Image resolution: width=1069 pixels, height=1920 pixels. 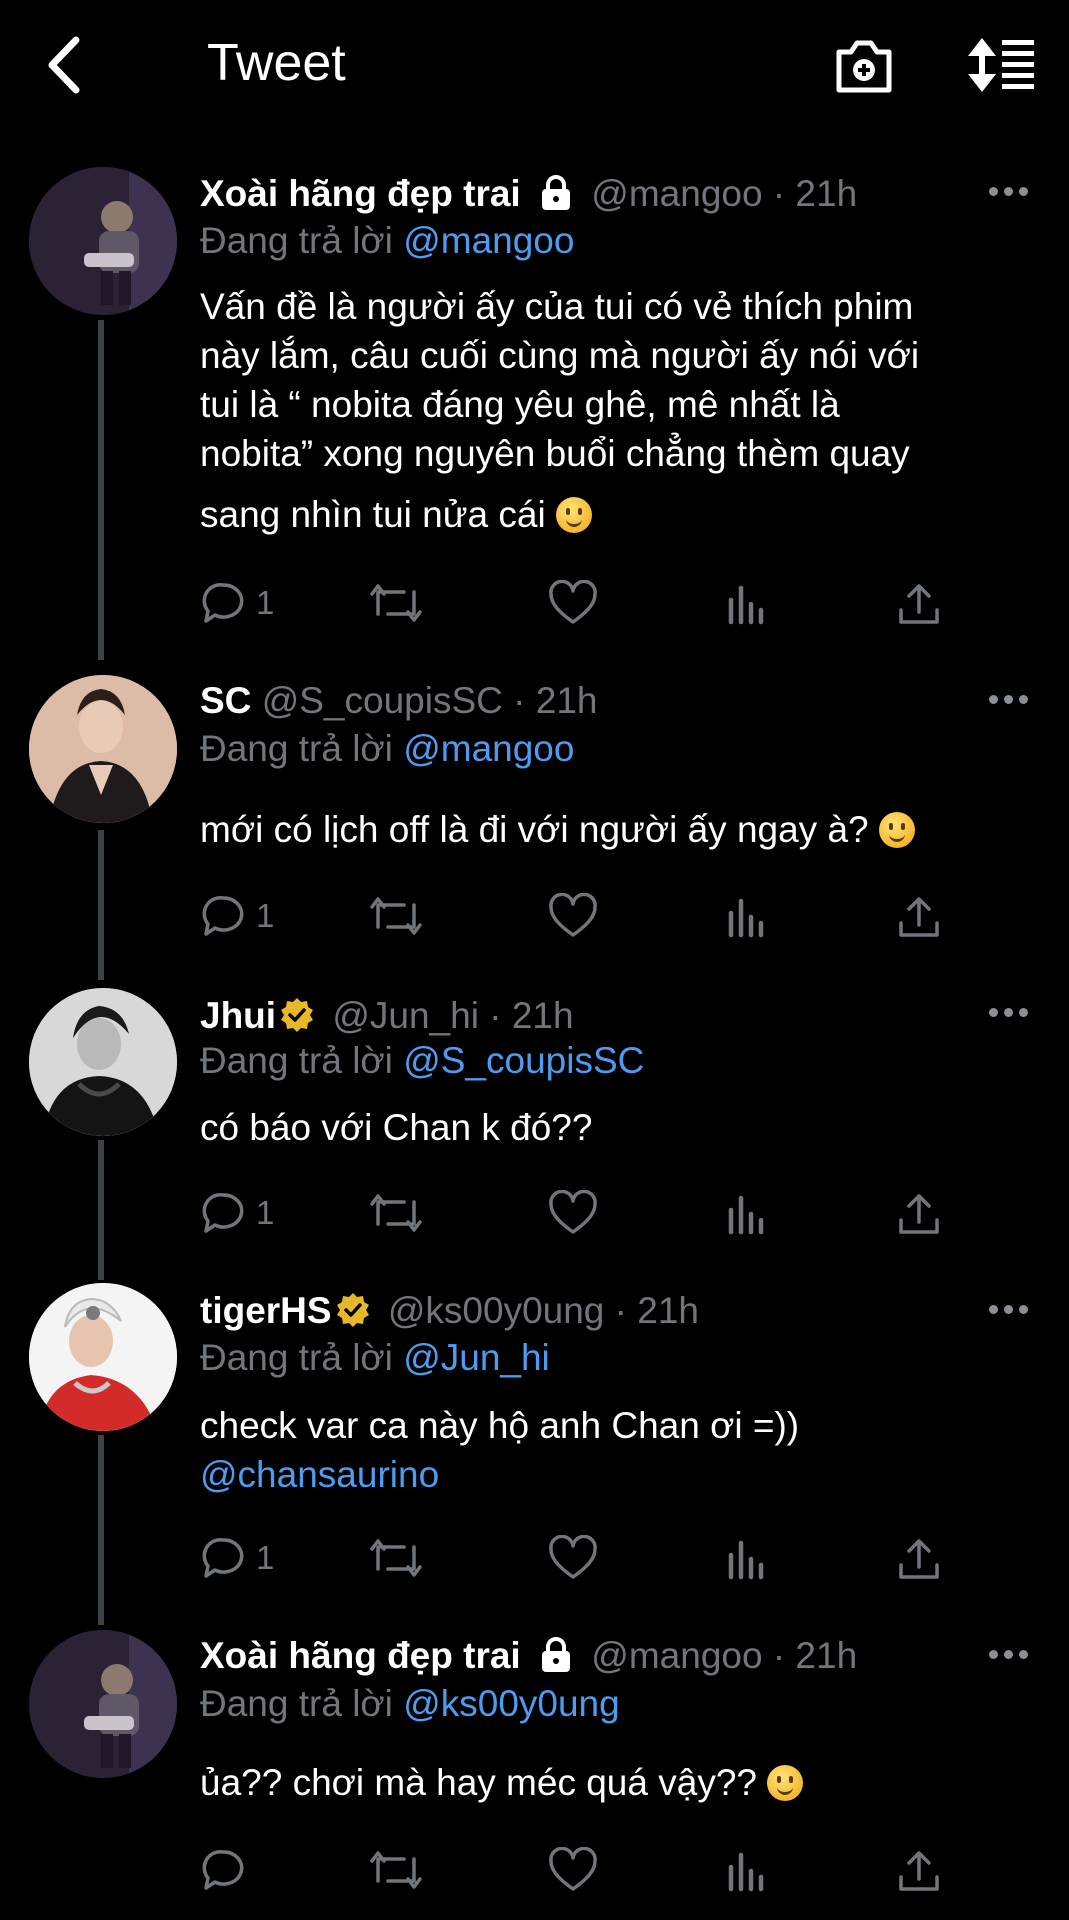 I want to click on sort-button, so click(x=999, y=67).